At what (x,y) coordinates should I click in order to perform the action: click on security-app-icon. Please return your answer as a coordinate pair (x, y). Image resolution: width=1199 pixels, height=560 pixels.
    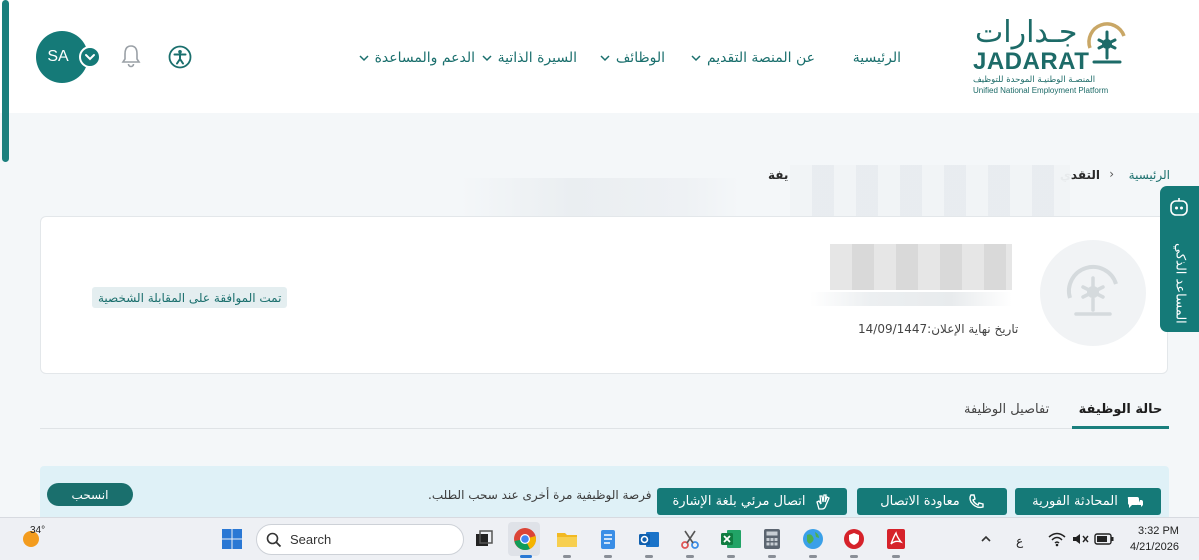
    Looking at the image, I should click on (854, 539).